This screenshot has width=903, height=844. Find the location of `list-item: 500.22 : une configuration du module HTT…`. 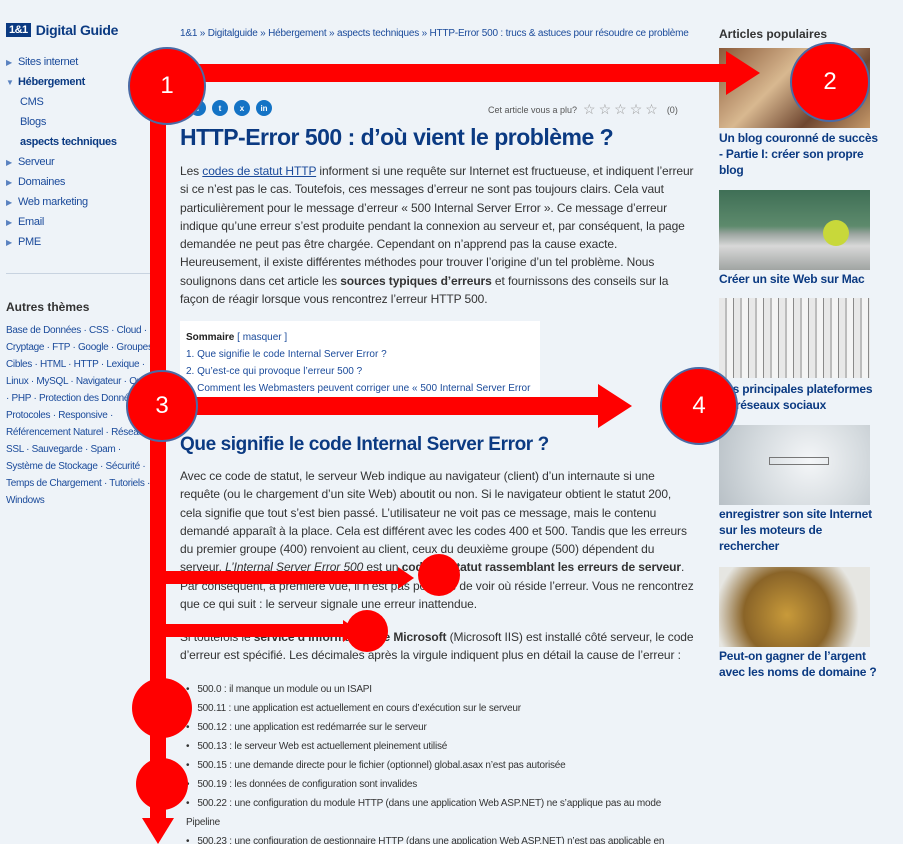

list-item: 500.22 : une configuration du module HTT… is located at coordinates (441, 813).